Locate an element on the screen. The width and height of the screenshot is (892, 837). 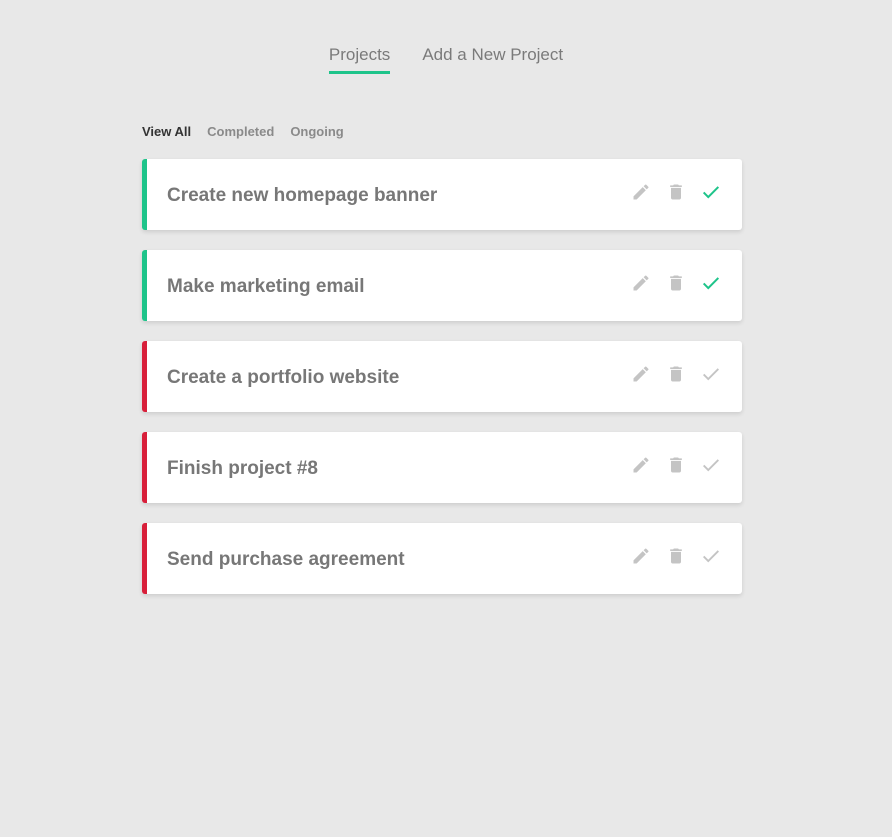
filter-bar: View All Completed Ongoing is located at coordinates (243, 132).